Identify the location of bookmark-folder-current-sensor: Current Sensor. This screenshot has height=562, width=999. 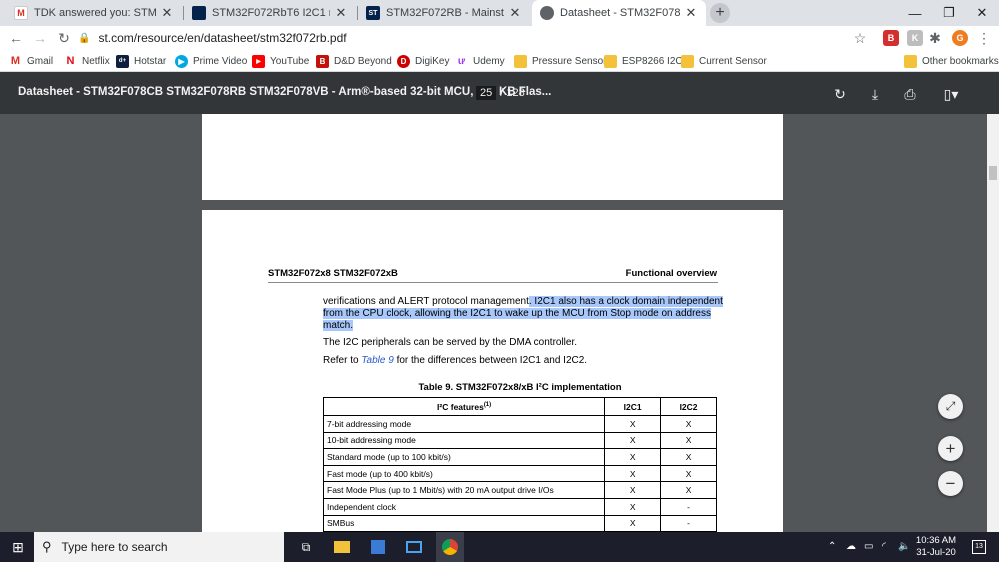
(724, 61).